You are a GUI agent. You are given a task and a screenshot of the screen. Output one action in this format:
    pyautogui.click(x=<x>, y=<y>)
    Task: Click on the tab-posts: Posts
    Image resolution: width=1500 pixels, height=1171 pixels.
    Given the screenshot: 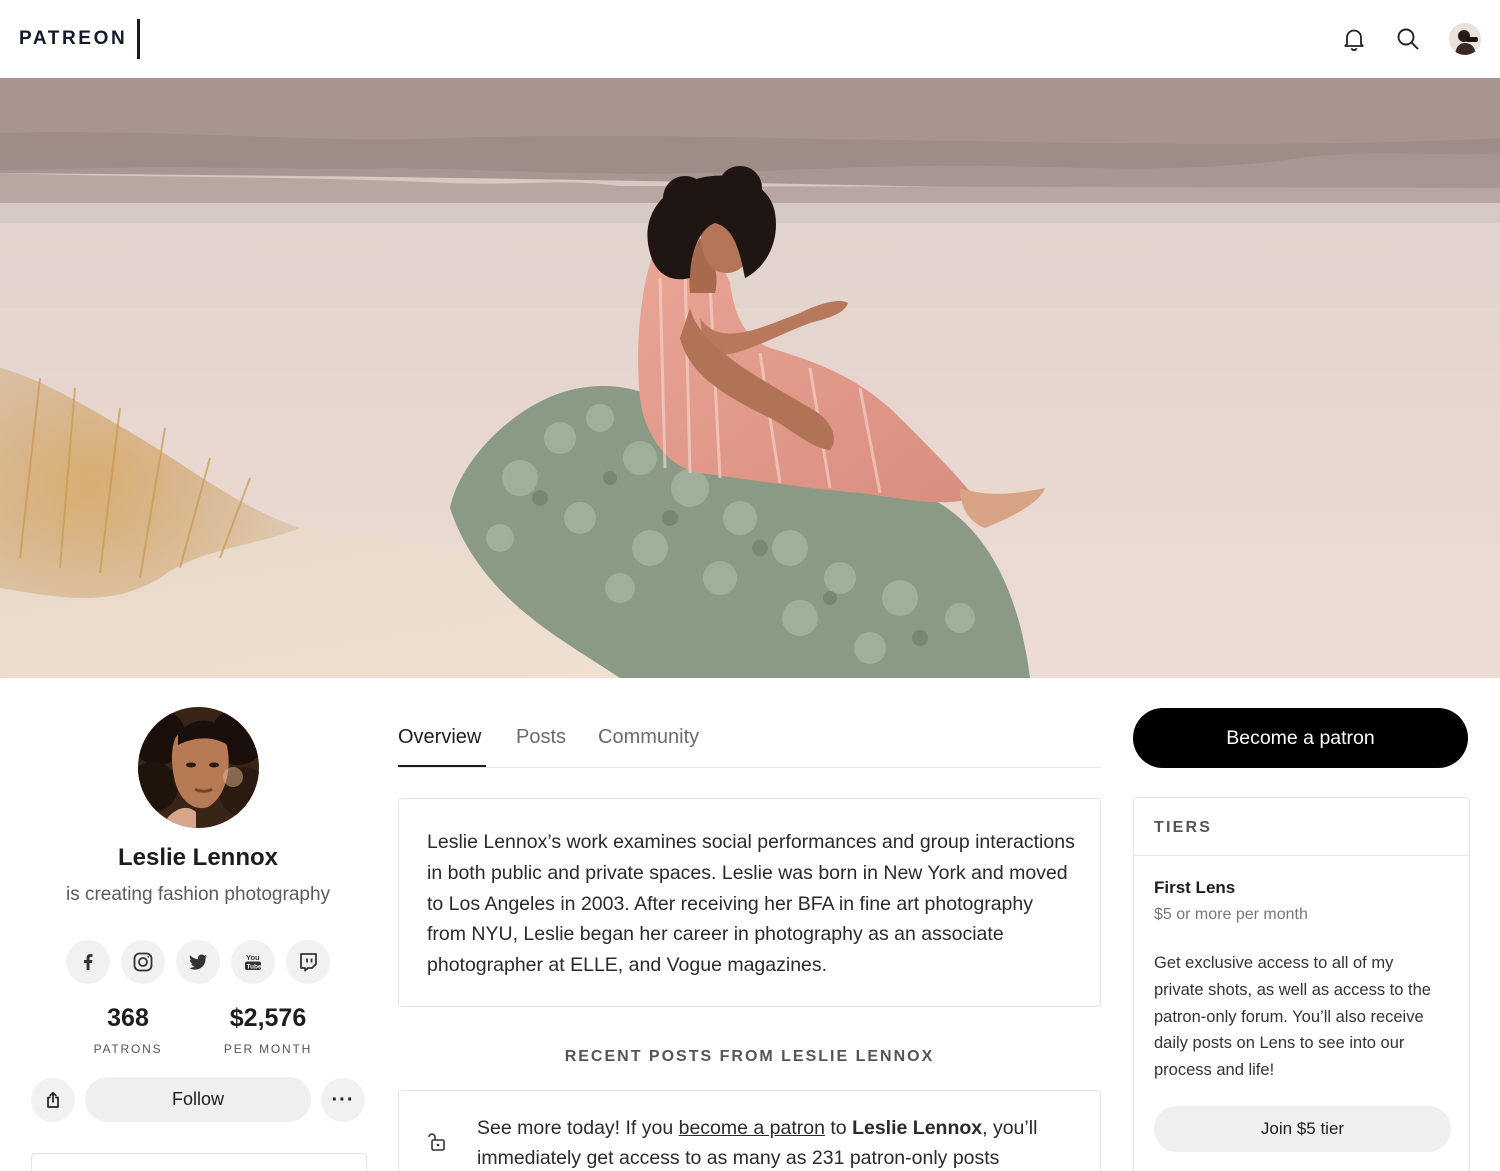 What is the action you would take?
    pyautogui.click(x=541, y=737)
    